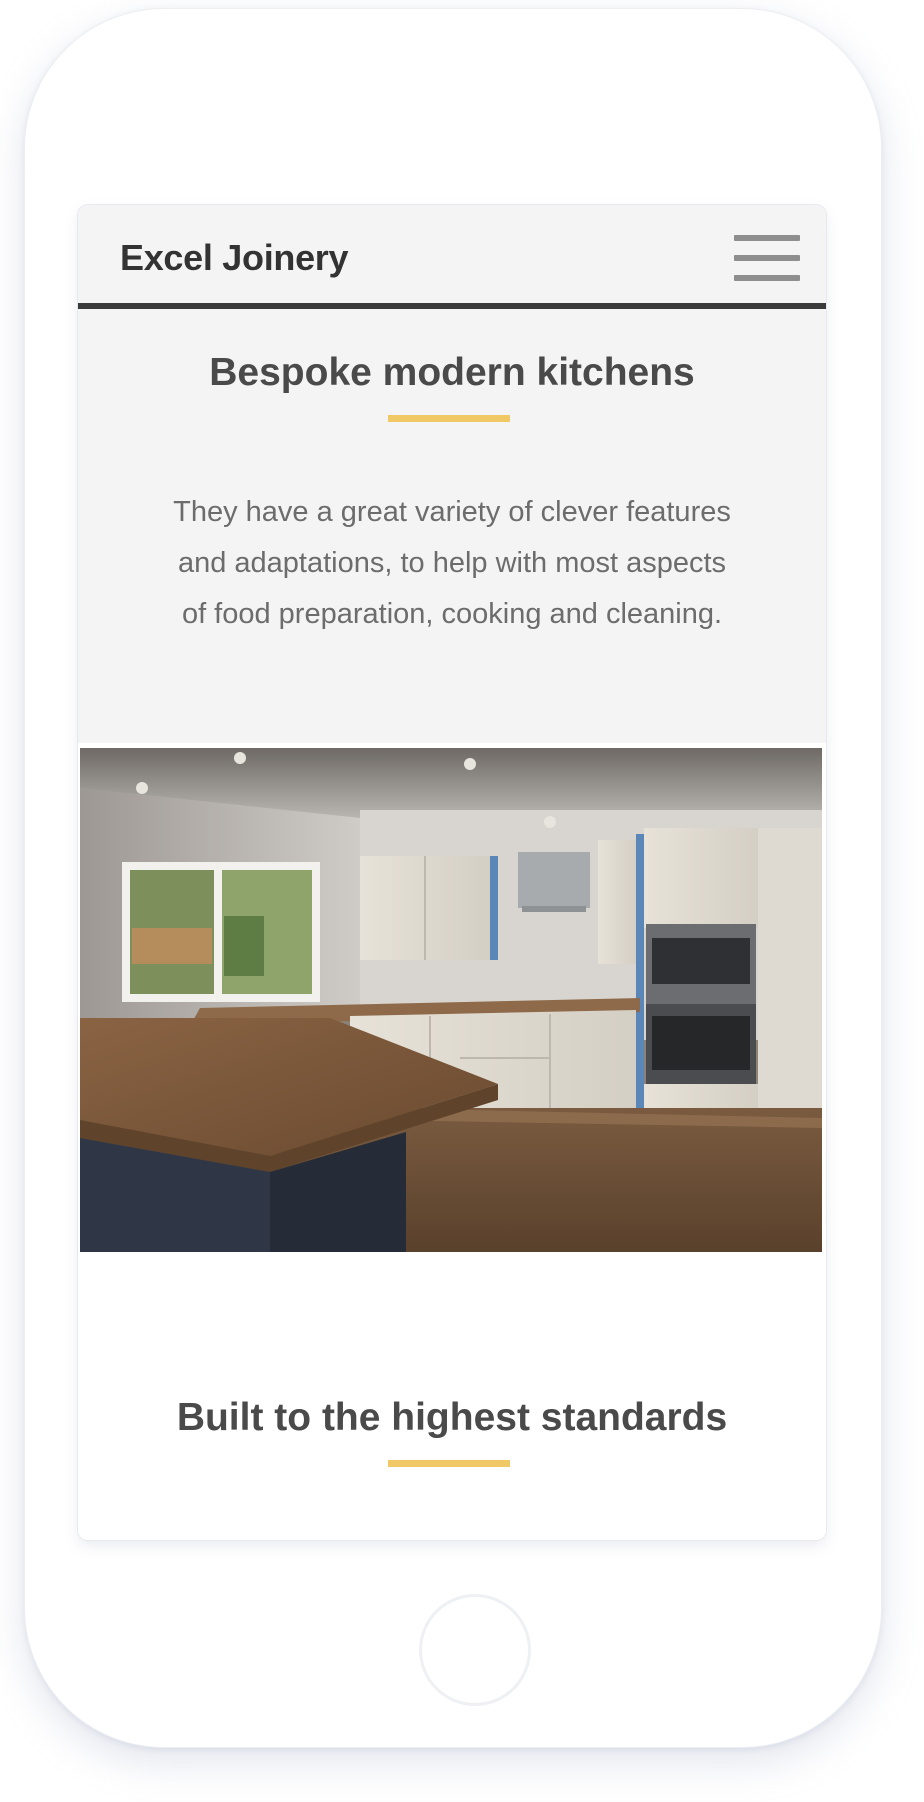 Image resolution: width=924 pixels, height=1802 pixels. What do you see at coordinates (475, 1650) in the screenshot?
I see `home-button` at bounding box center [475, 1650].